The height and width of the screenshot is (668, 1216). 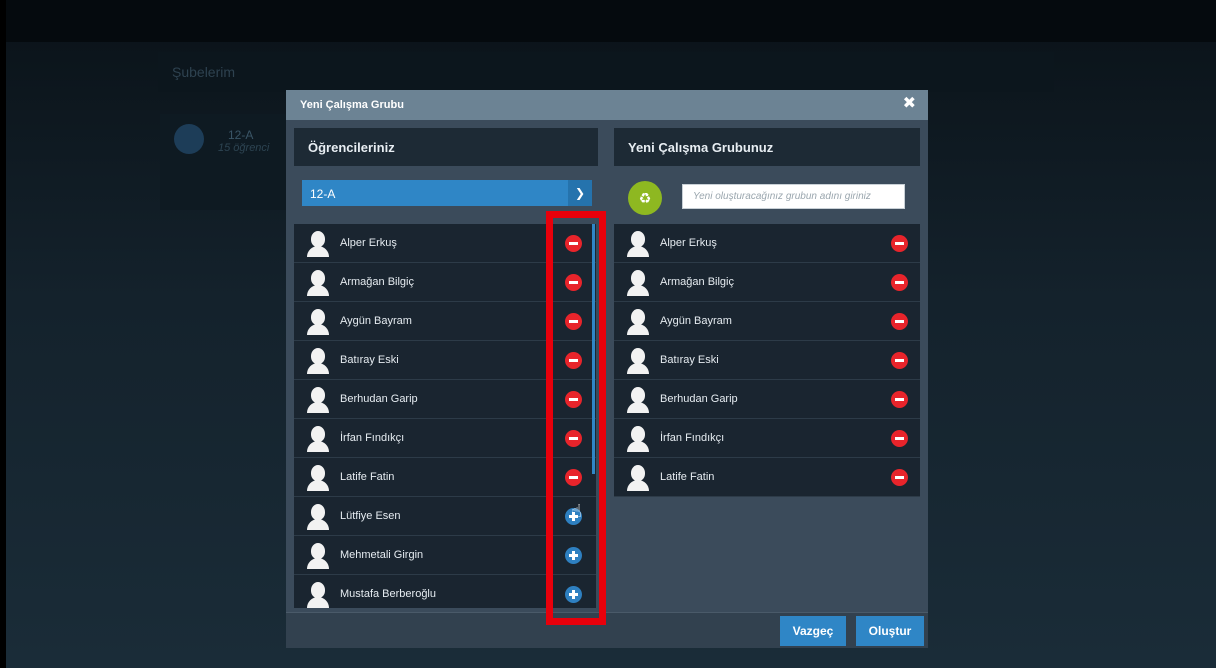 I want to click on student-row: Mehmetali Girgin, so click(x=445, y=555).